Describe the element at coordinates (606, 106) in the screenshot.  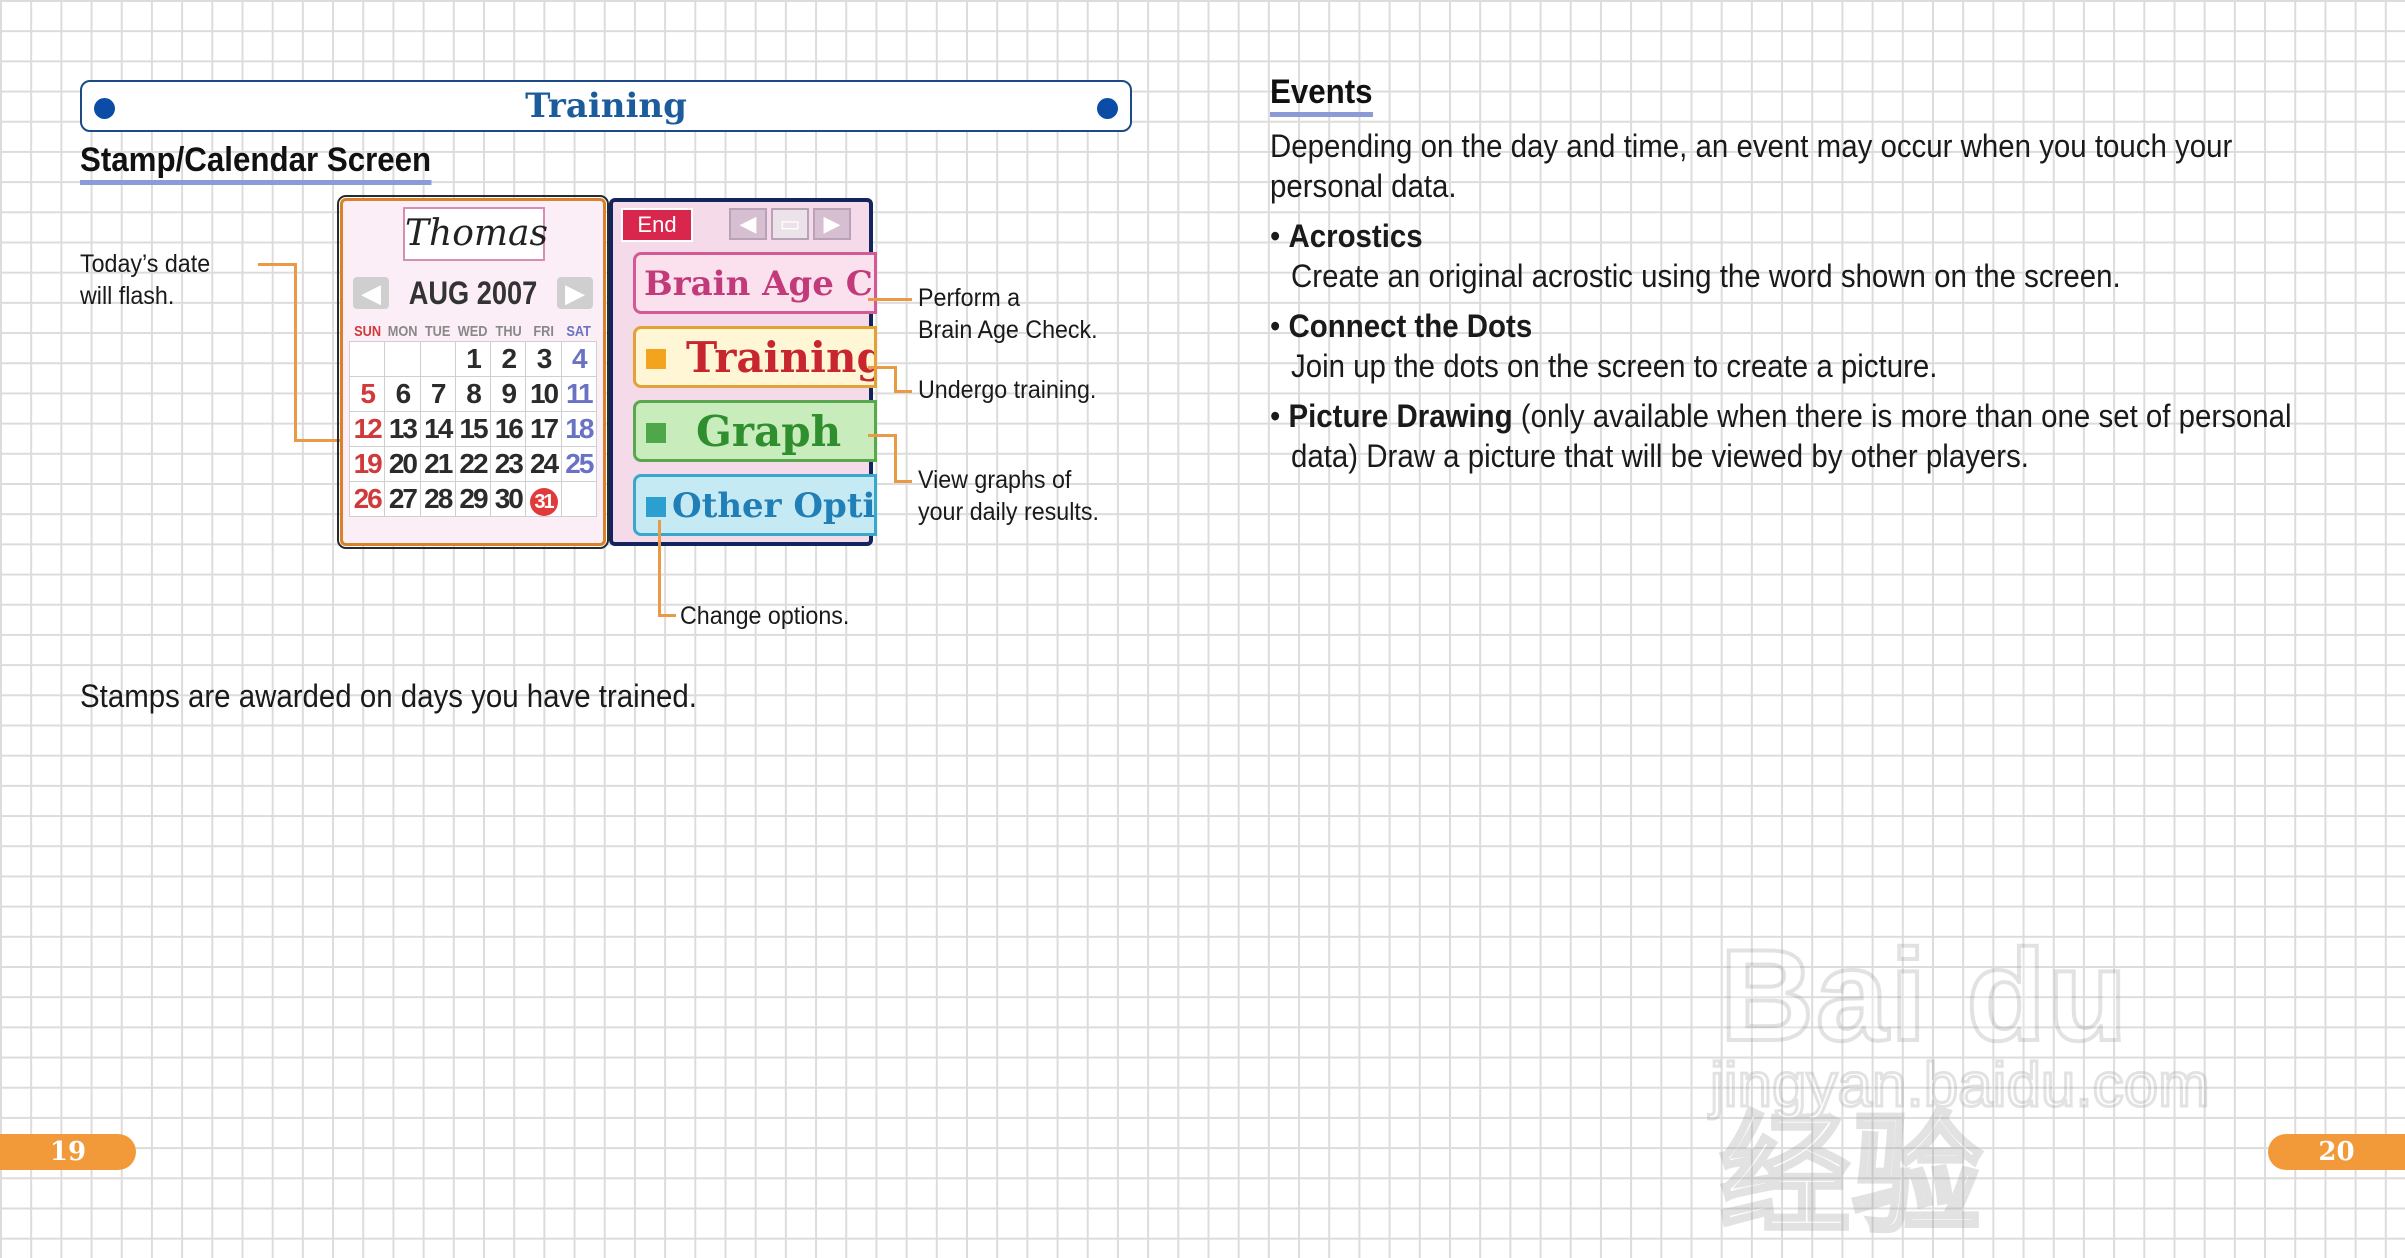
I see `banner-title: Training` at that location.